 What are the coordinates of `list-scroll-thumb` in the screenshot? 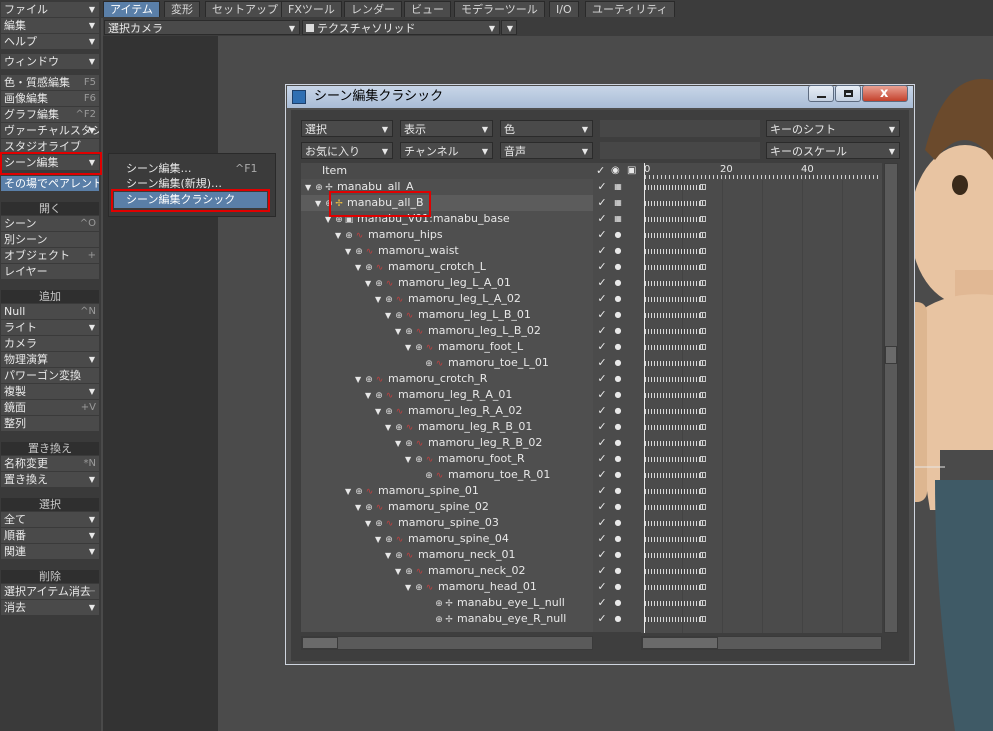 It's located at (320, 643).